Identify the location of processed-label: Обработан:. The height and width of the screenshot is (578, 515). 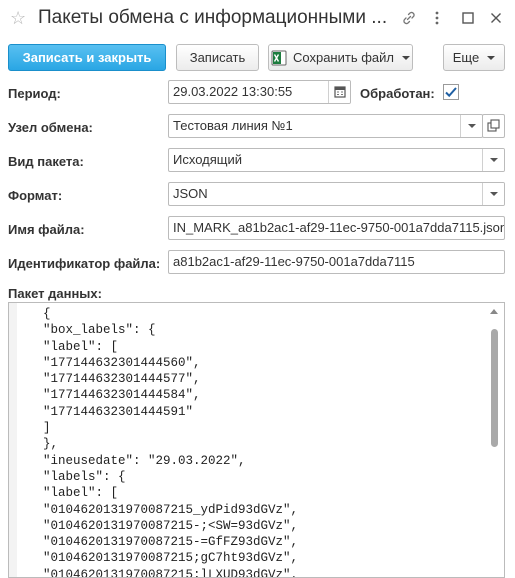
(397, 93).